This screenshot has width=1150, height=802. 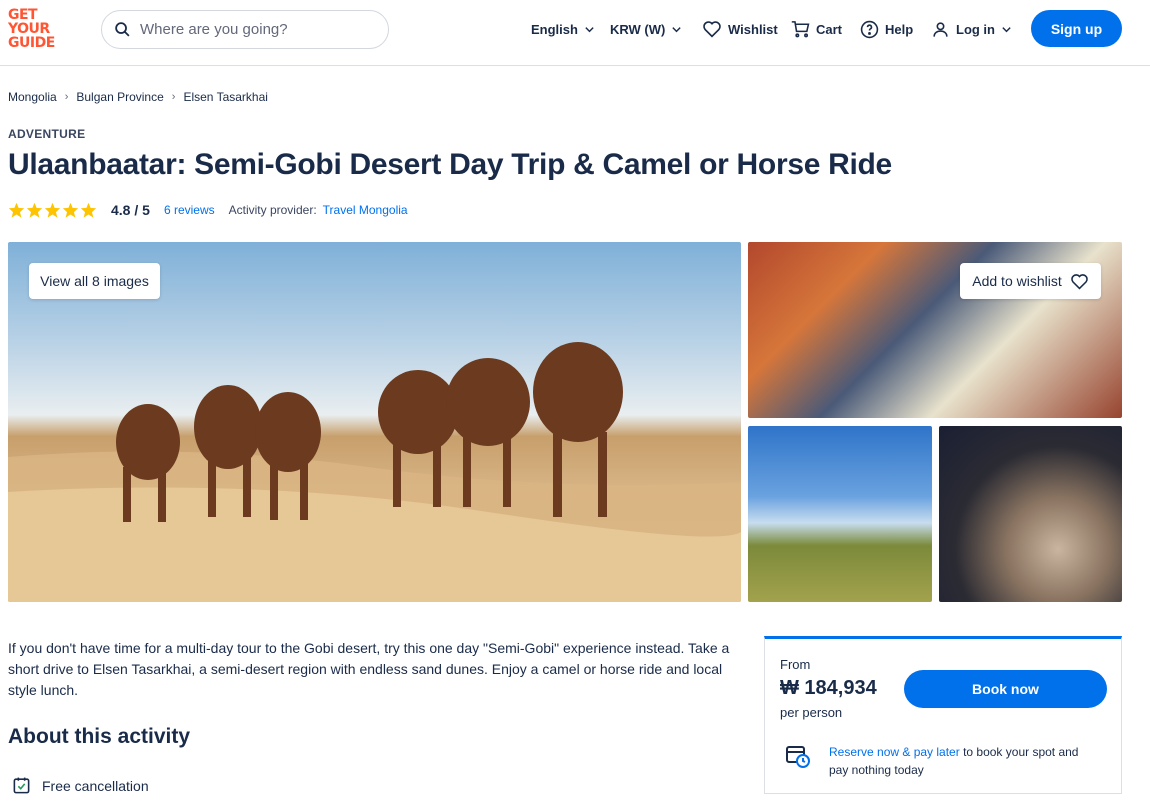 What do you see at coordinates (1076, 28) in the screenshot?
I see `signup-button: Sign up` at bounding box center [1076, 28].